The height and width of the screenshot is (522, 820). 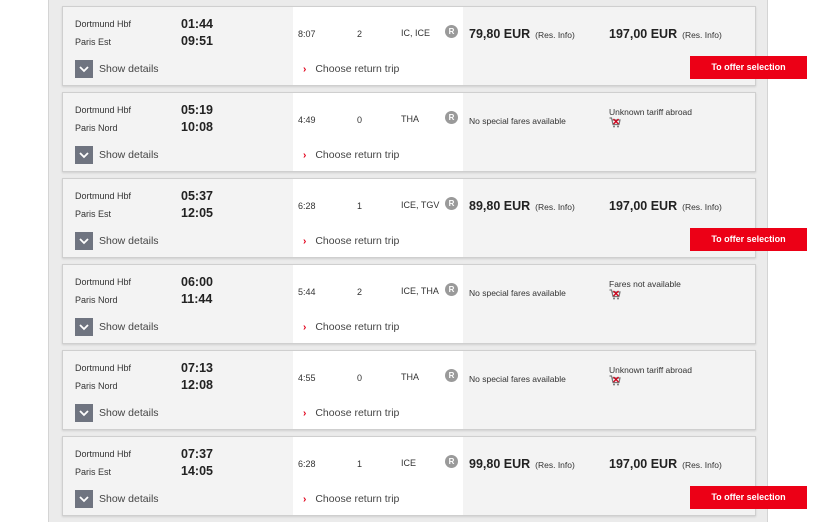 I want to click on flex-fare-cell: 197,00 EUR (Res. Info) To offer selection, so click(x=705, y=46).